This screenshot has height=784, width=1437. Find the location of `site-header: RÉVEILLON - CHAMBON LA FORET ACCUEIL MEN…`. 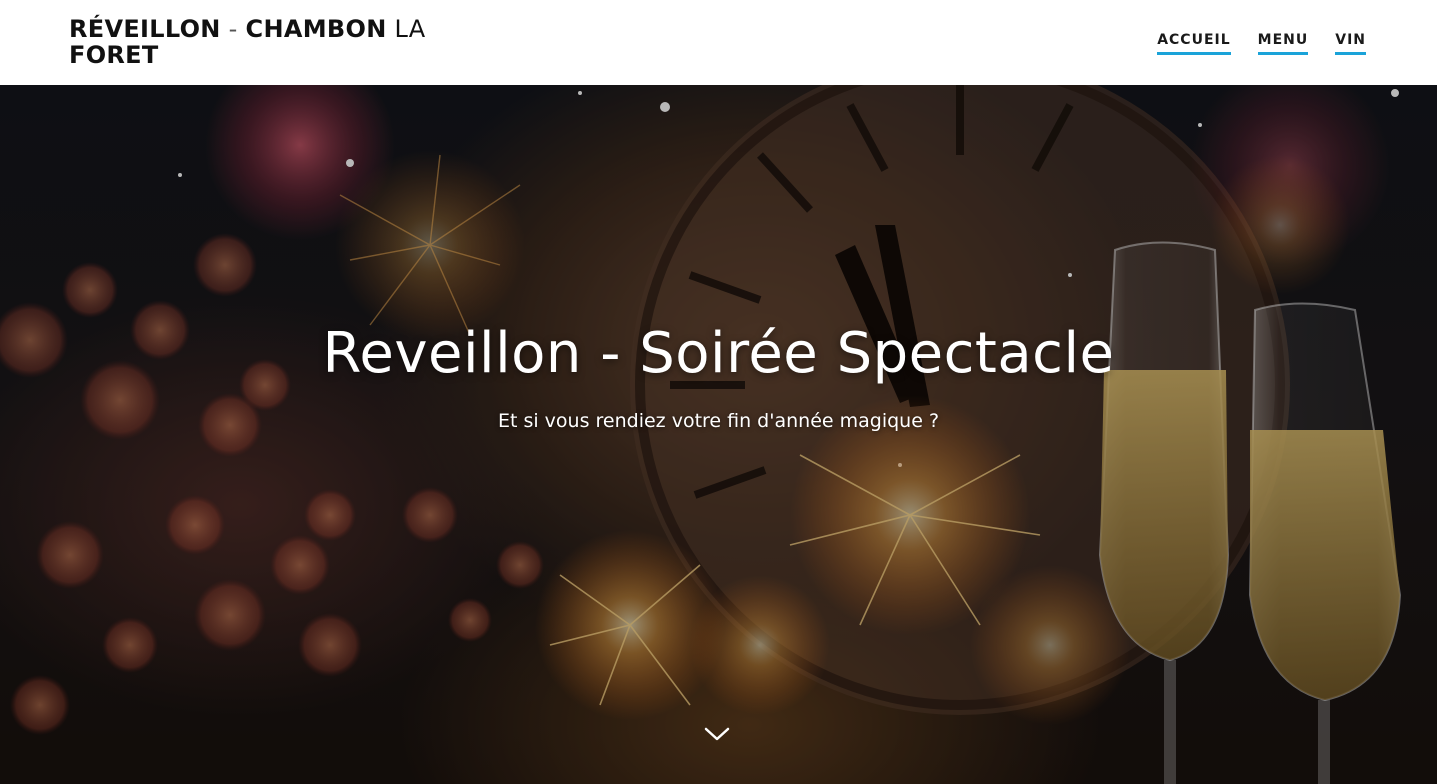

site-header: RÉVEILLON - CHAMBON LA FORET ACCUEIL MEN… is located at coordinates (718, 42).